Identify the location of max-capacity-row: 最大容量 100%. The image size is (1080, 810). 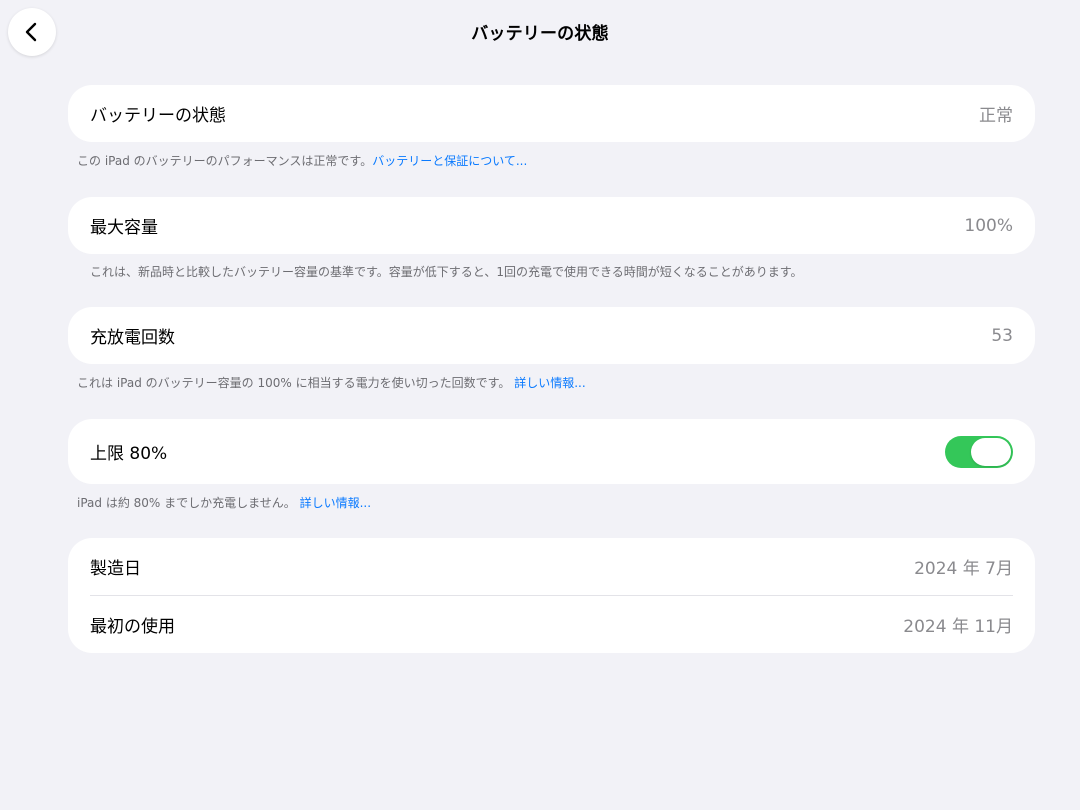
(551, 225).